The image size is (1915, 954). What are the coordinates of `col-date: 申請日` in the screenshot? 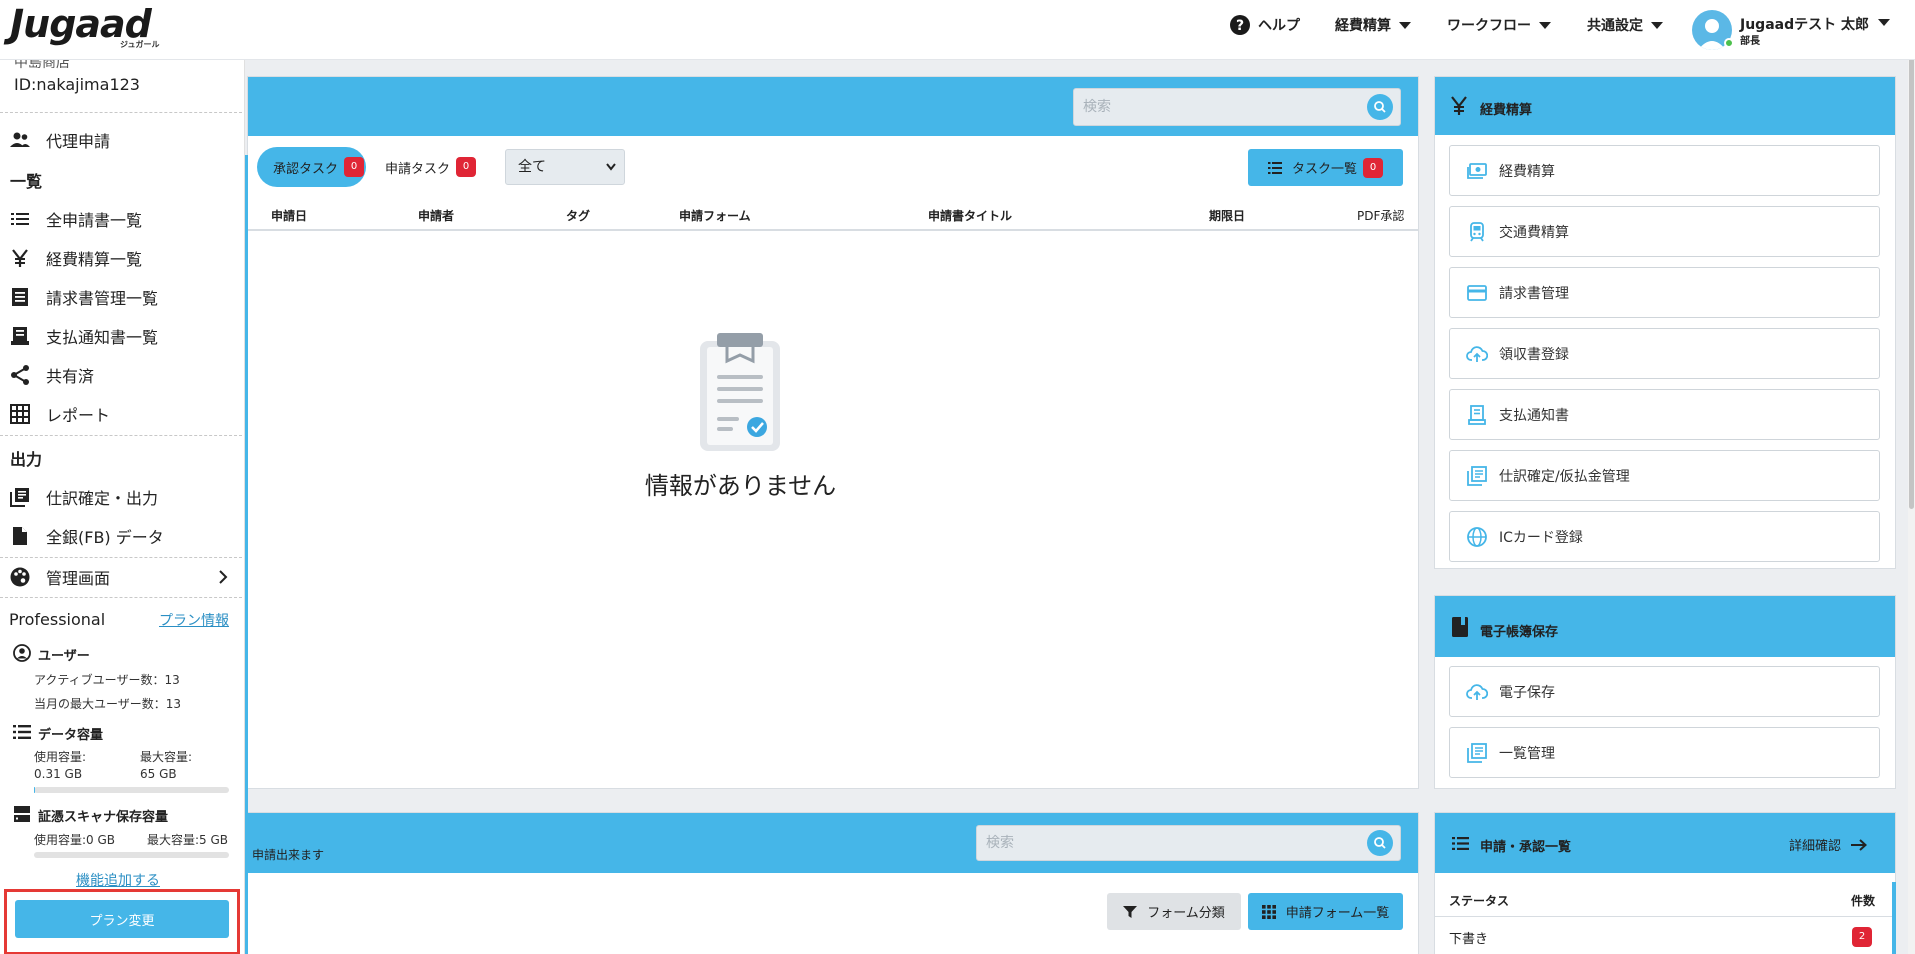 It's located at (289, 216).